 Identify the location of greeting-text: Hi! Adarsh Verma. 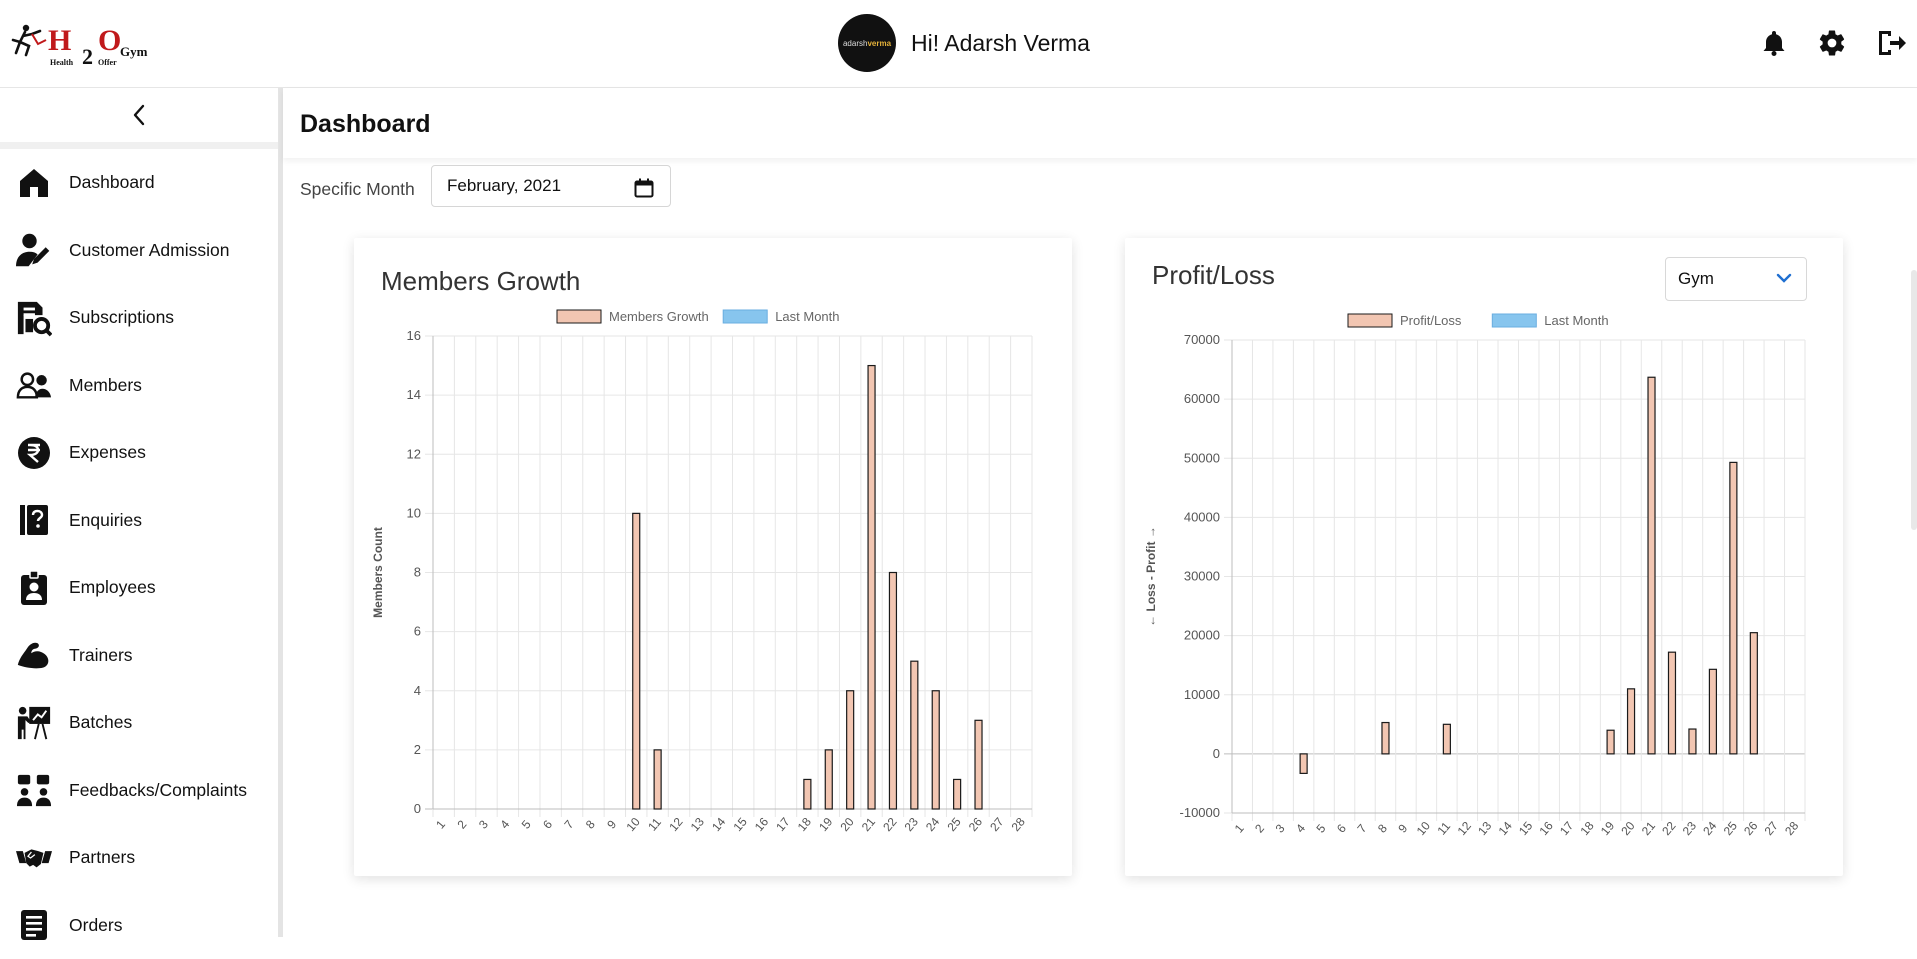
(1000, 43).